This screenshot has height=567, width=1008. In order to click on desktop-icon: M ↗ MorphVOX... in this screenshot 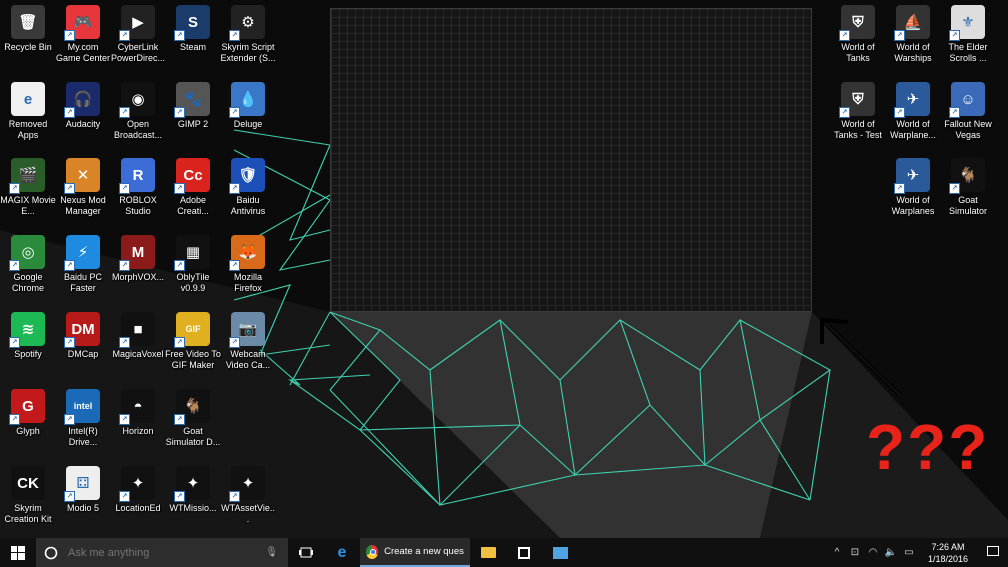, I will do `click(138, 259)`.